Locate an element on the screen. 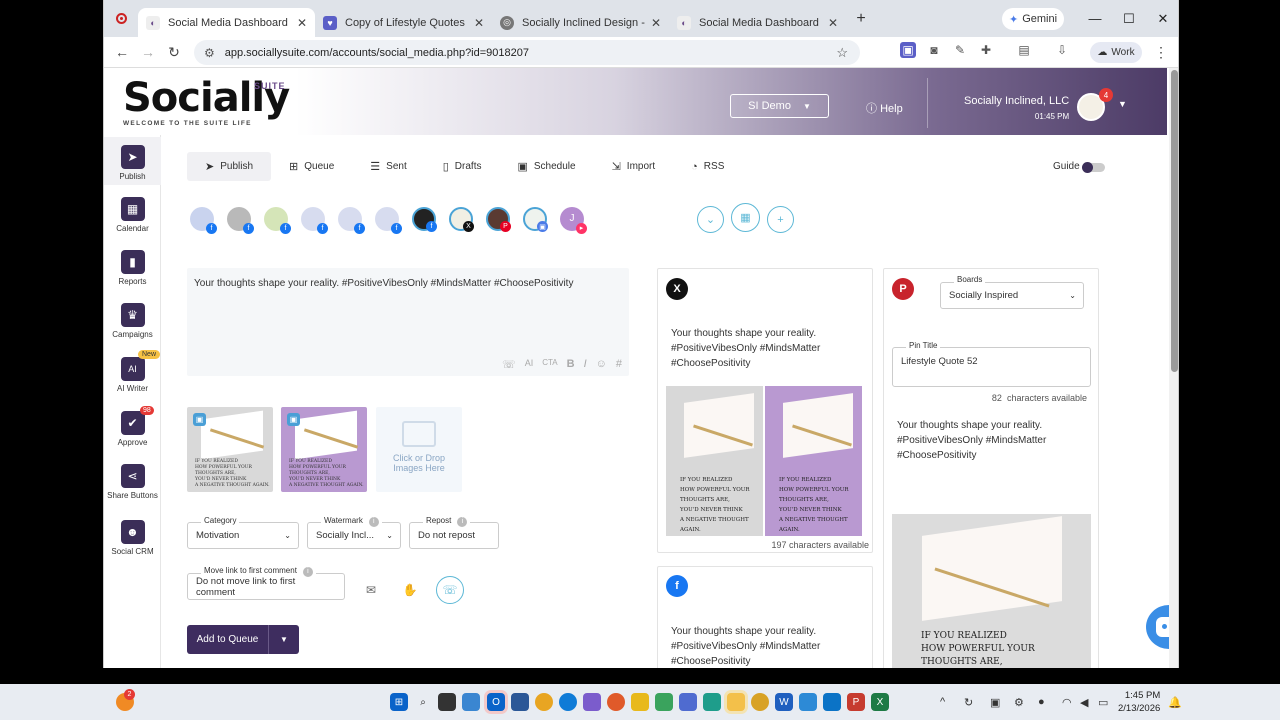  sync-icon: ↻ is located at coordinates (968, 702).